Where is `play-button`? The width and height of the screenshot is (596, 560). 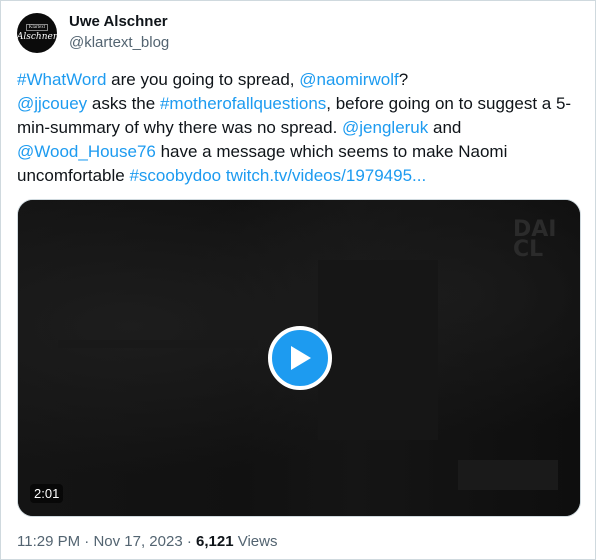
play-button is located at coordinates (300, 358).